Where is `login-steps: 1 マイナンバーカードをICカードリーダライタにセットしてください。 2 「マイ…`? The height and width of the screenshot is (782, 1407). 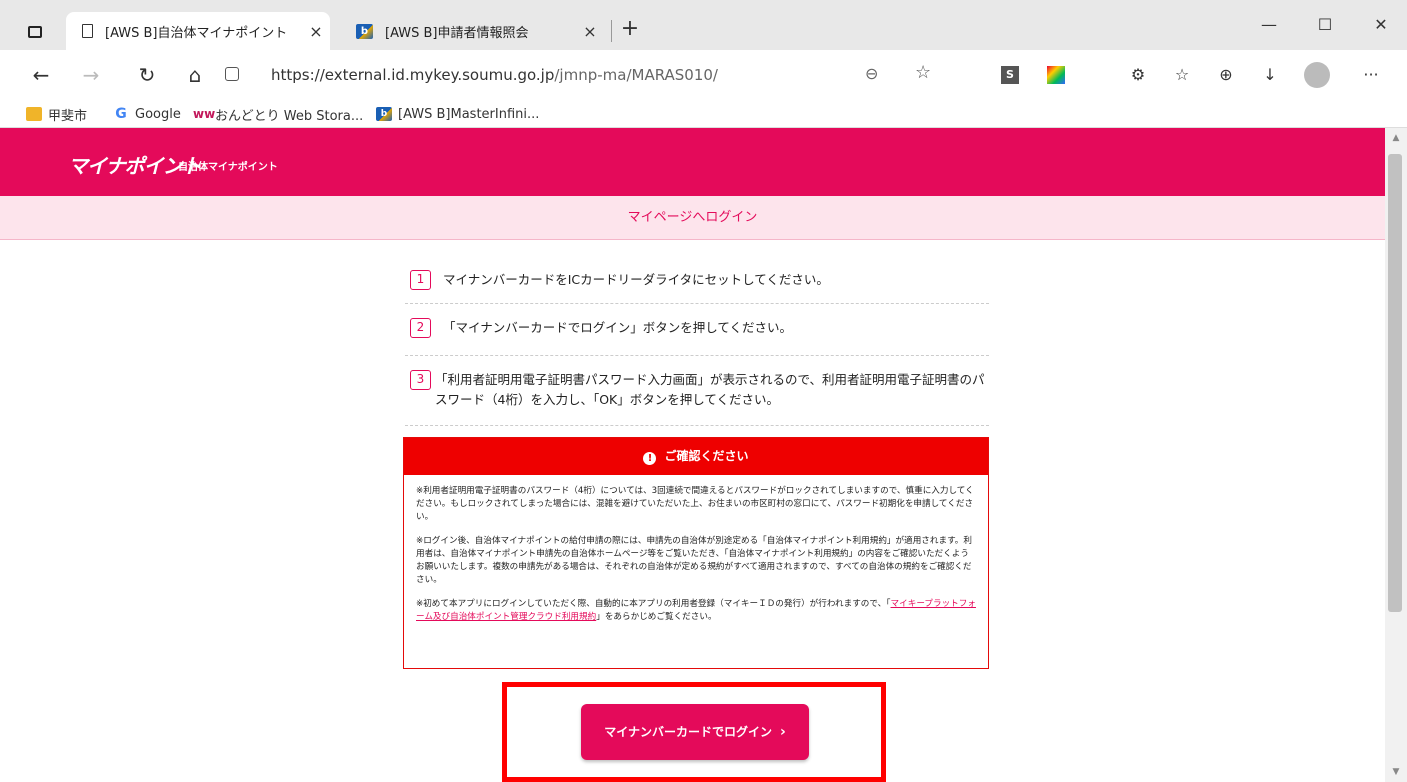 login-steps: 1 マイナンバーカードをICカードリーダライタにセットしてください。 2 「マイ… is located at coordinates (697, 342).